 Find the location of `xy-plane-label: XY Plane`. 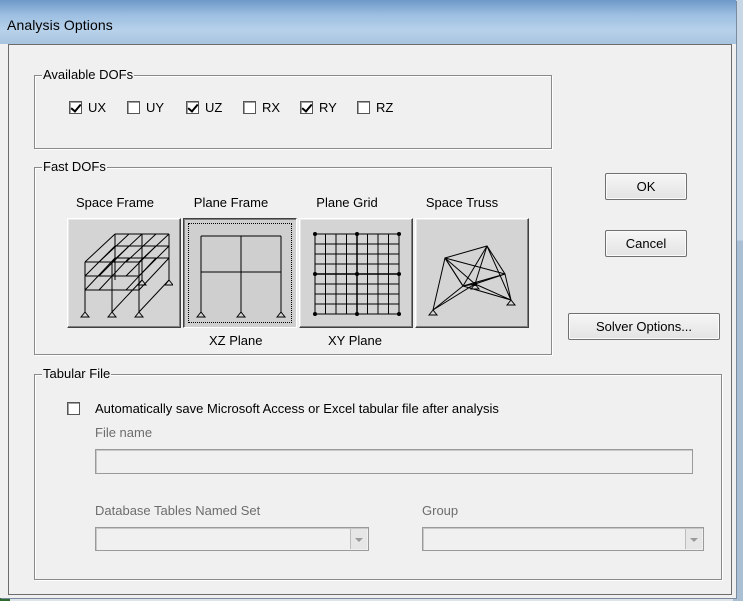

xy-plane-label: XY Plane is located at coordinates (355, 340).